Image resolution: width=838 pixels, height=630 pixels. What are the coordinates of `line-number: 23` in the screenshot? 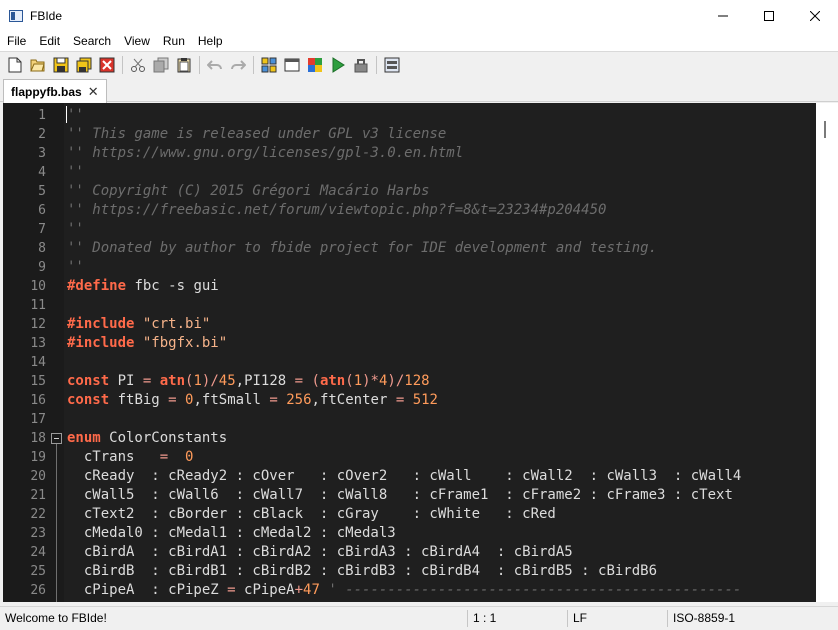 It's located at (38, 533).